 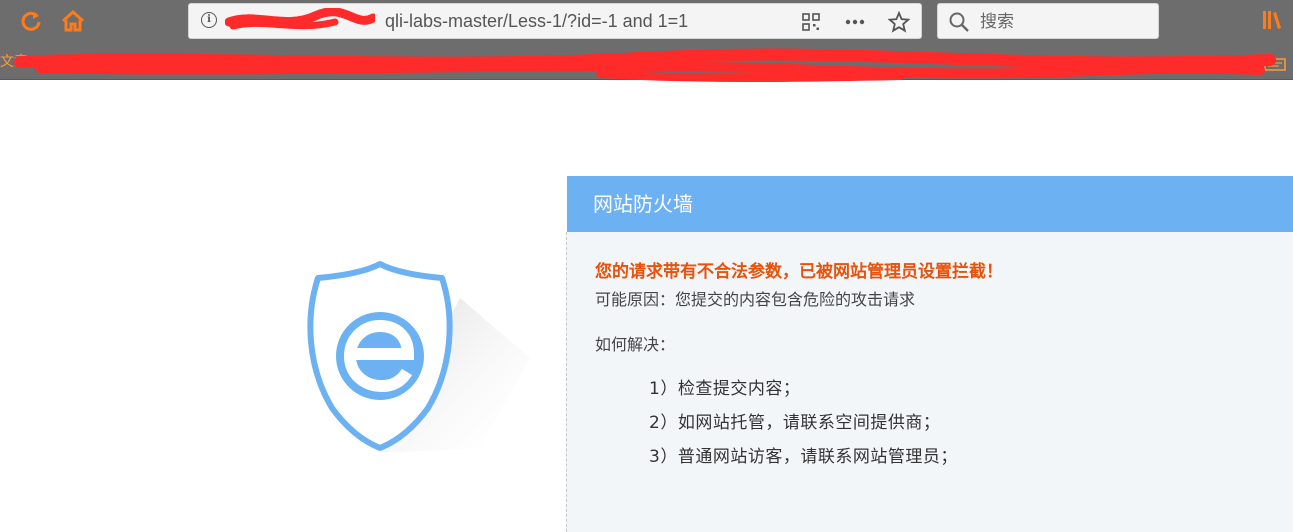 What do you see at coordinates (799, 272) in the screenshot?
I see `block-warning: 您的请求带有不合法参数，已被网站管理员设置拦截！` at bounding box center [799, 272].